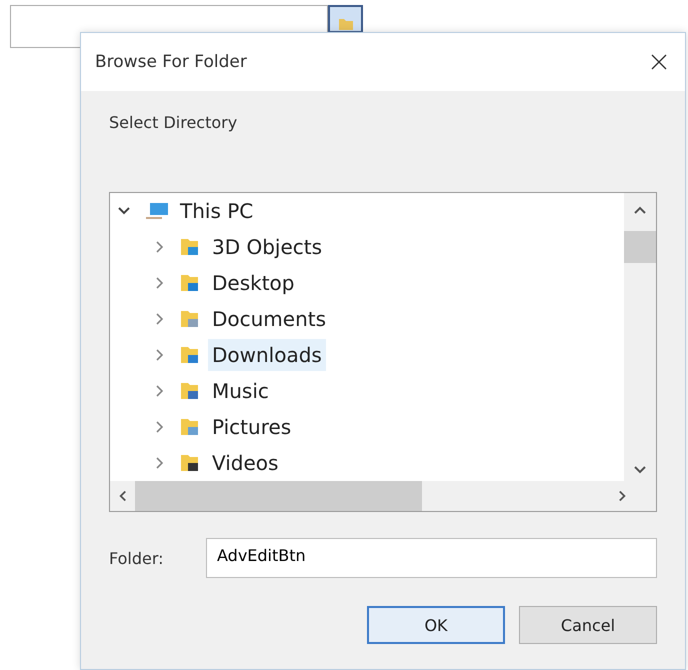  Describe the element at coordinates (269, 319) in the screenshot. I see `tree-item: Documents` at that location.